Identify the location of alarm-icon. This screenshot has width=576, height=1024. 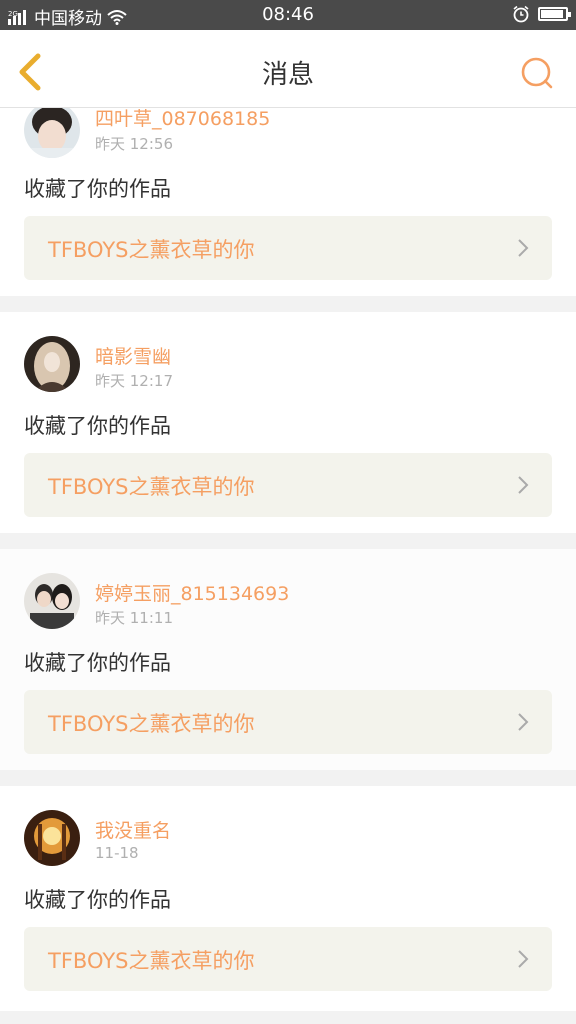
(521, 14).